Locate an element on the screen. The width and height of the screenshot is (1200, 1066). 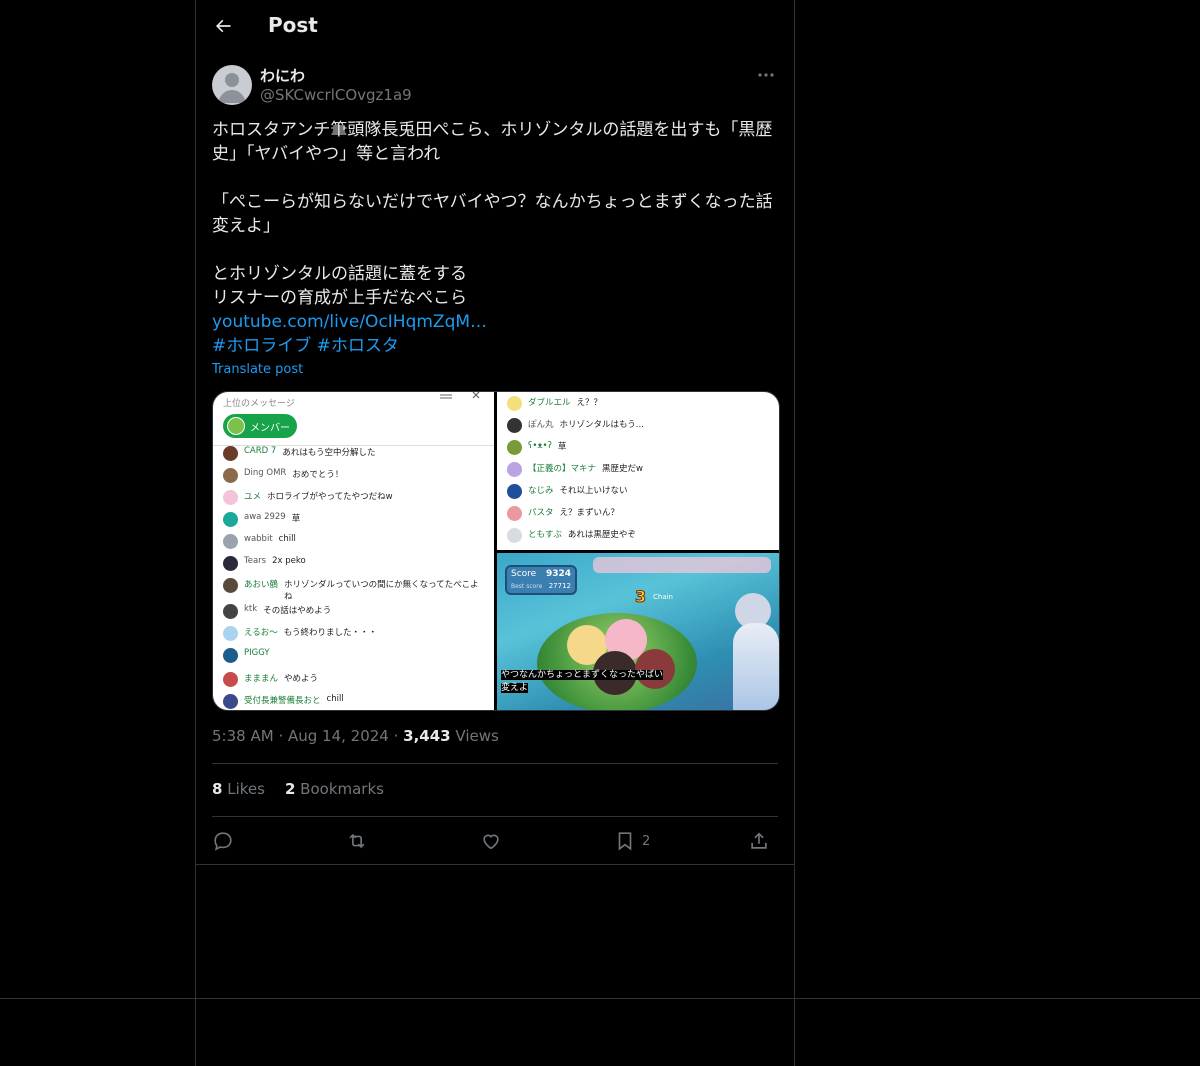
back-button is located at coordinates (223, 26).